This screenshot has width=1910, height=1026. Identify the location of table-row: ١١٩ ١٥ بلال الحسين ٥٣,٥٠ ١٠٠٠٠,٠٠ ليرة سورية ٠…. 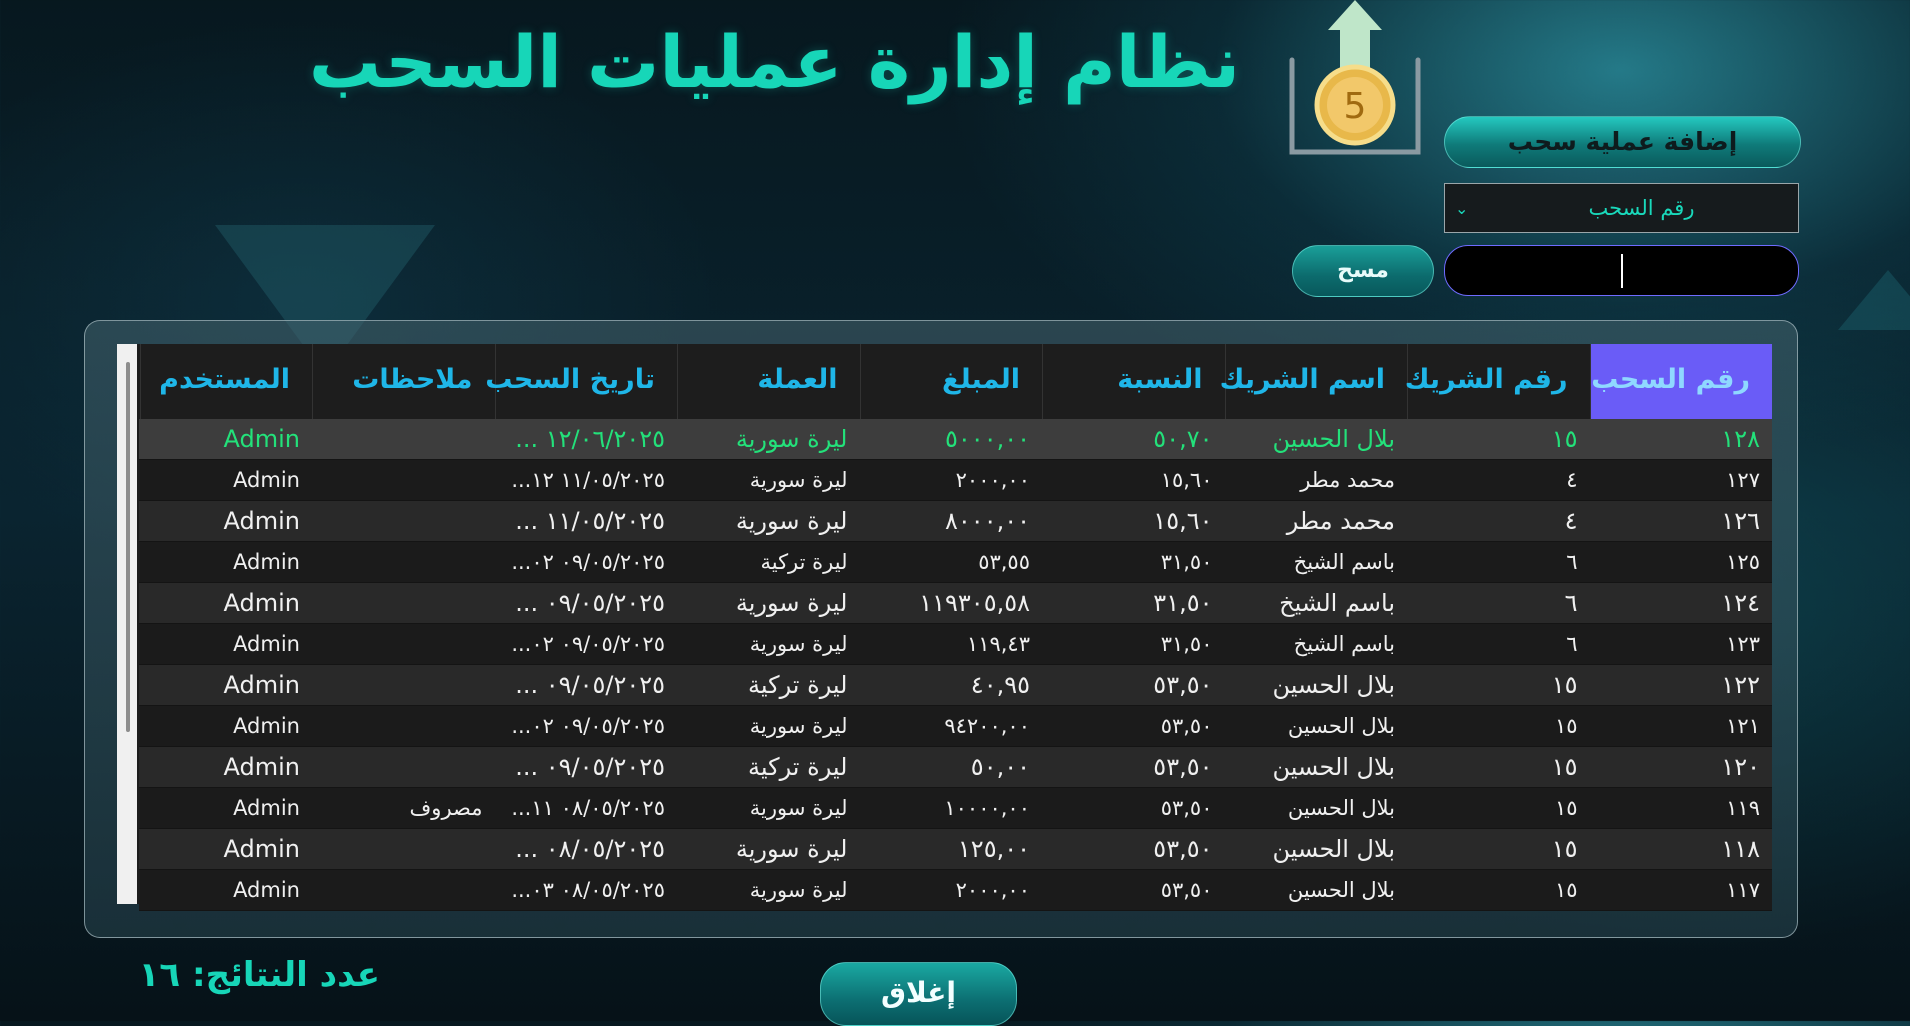
(955, 808).